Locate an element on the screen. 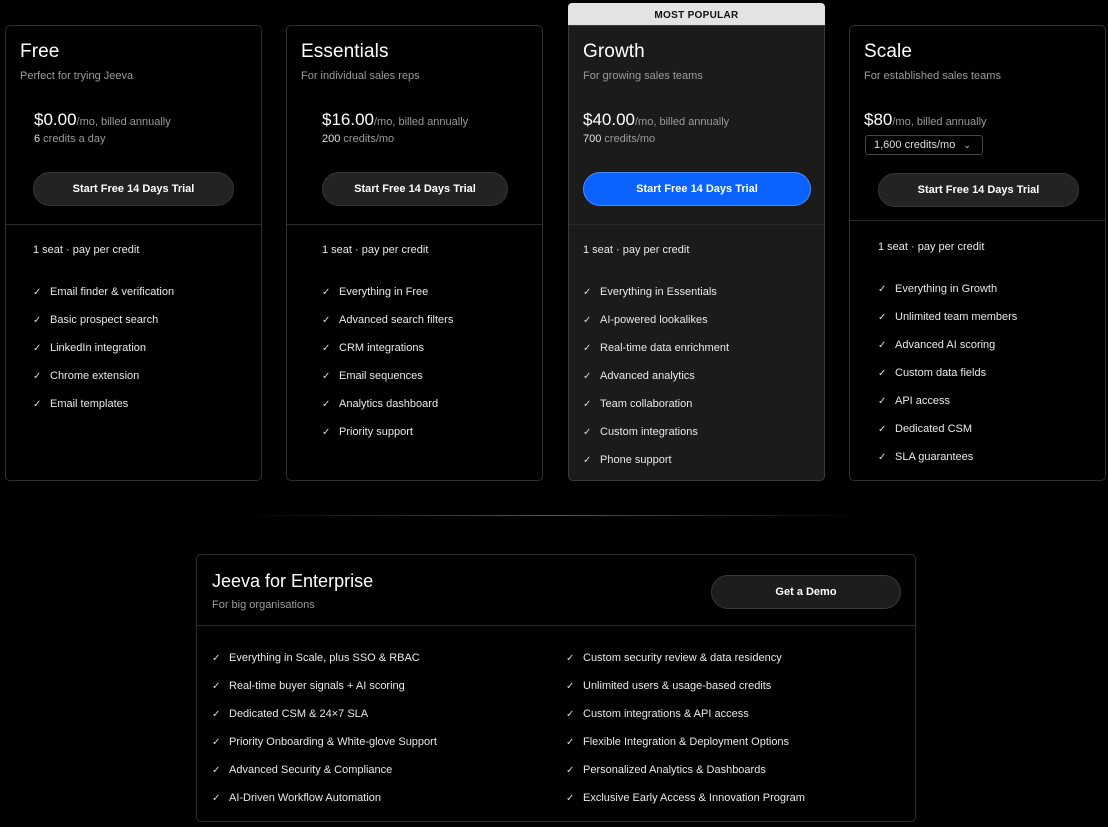 The width and height of the screenshot is (1108, 827). feature-text: Phone support is located at coordinates (636, 460).